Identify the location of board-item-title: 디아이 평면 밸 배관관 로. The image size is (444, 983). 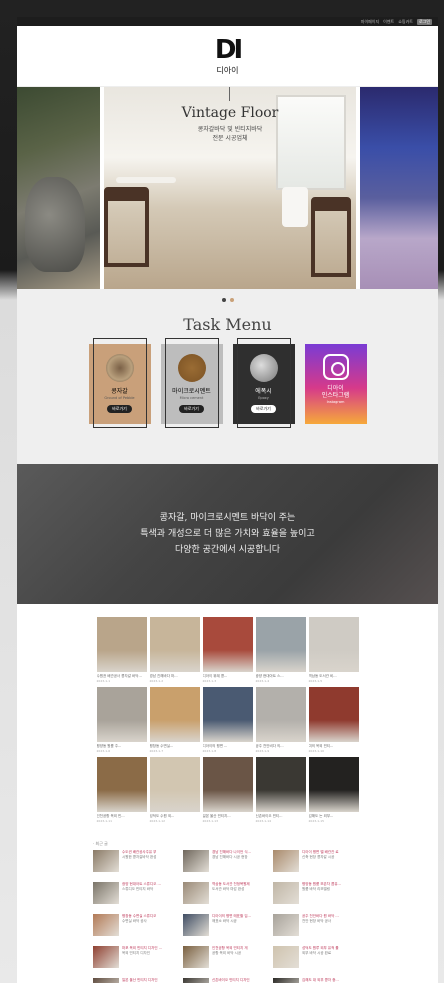
(320, 852).